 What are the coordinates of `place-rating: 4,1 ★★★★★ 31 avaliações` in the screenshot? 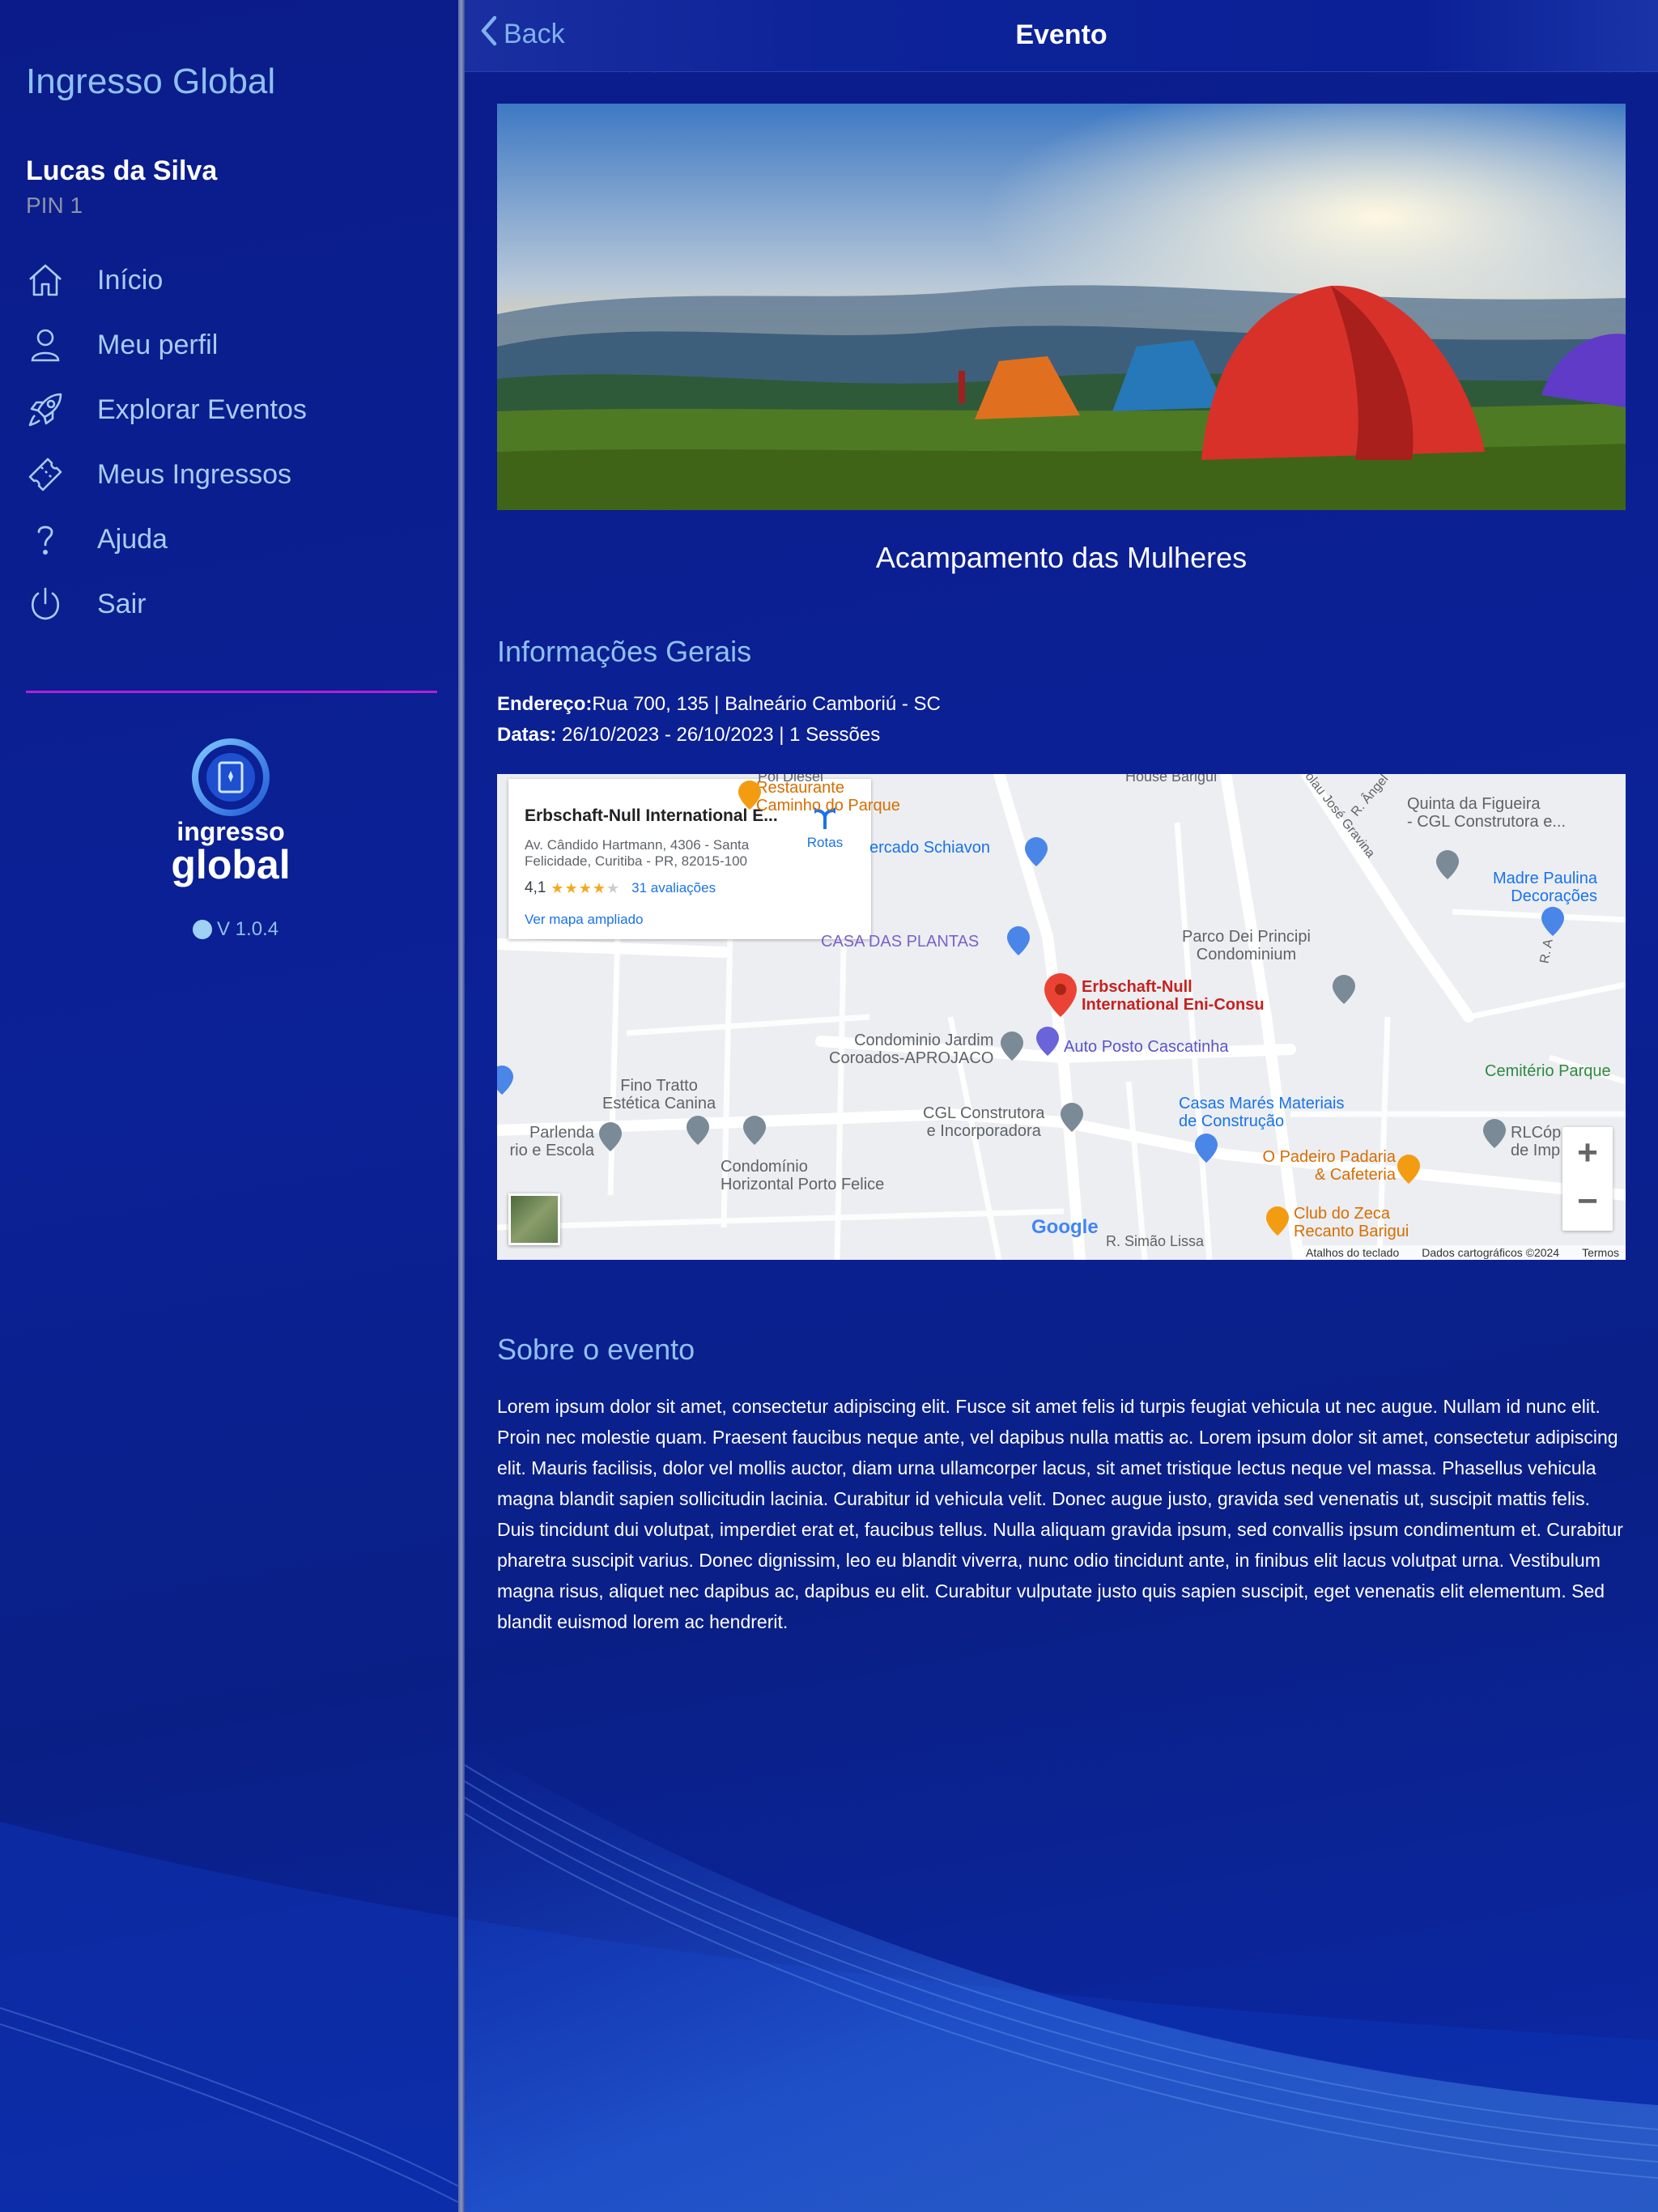 It's located at (620, 888).